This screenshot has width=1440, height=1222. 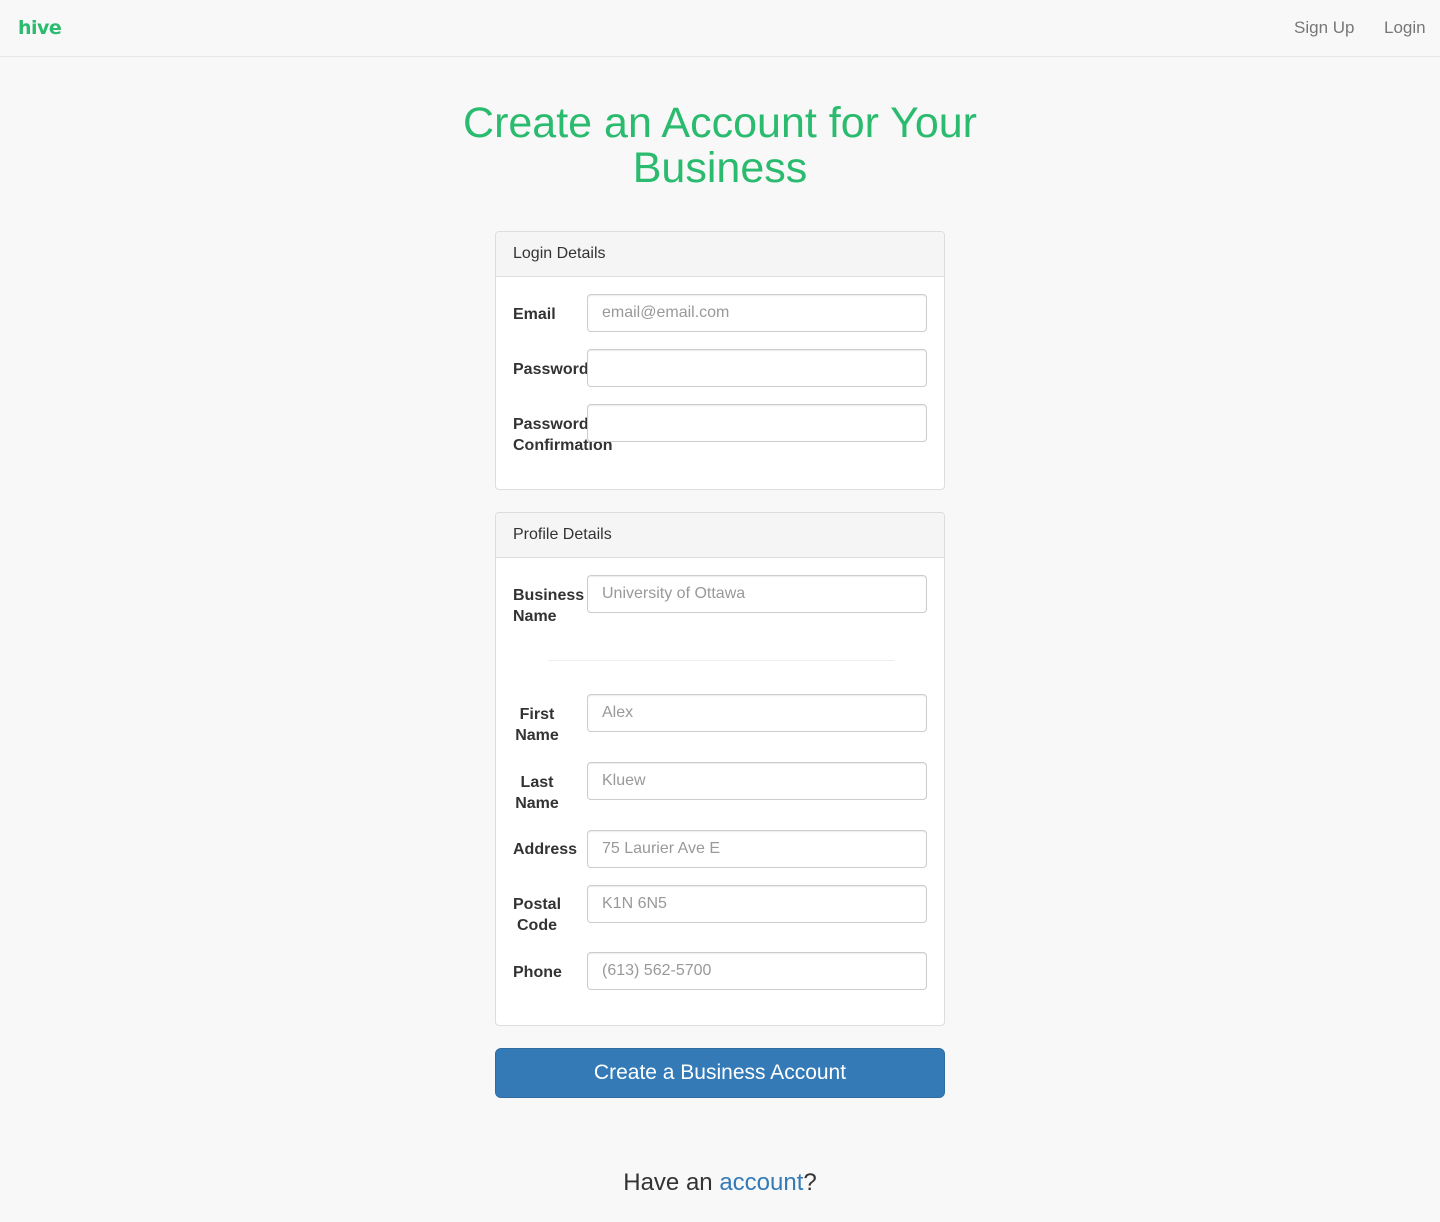 I want to click on page-title: Create an Account for Your Business, so click(x=720, y=145).